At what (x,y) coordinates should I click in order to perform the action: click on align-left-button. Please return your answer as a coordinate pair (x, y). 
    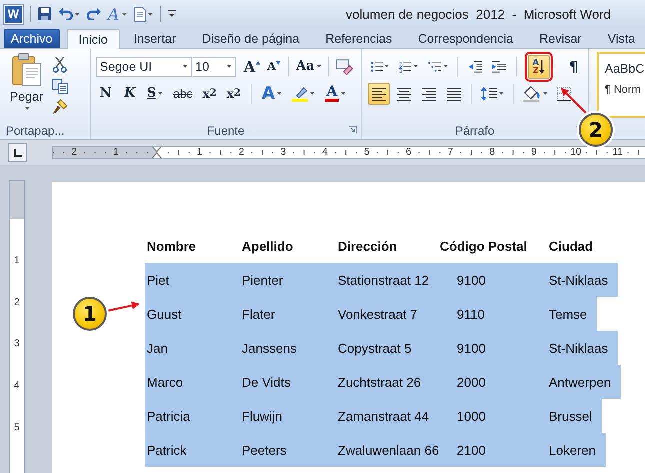
    Looking at the image, I should click on (379, 93).